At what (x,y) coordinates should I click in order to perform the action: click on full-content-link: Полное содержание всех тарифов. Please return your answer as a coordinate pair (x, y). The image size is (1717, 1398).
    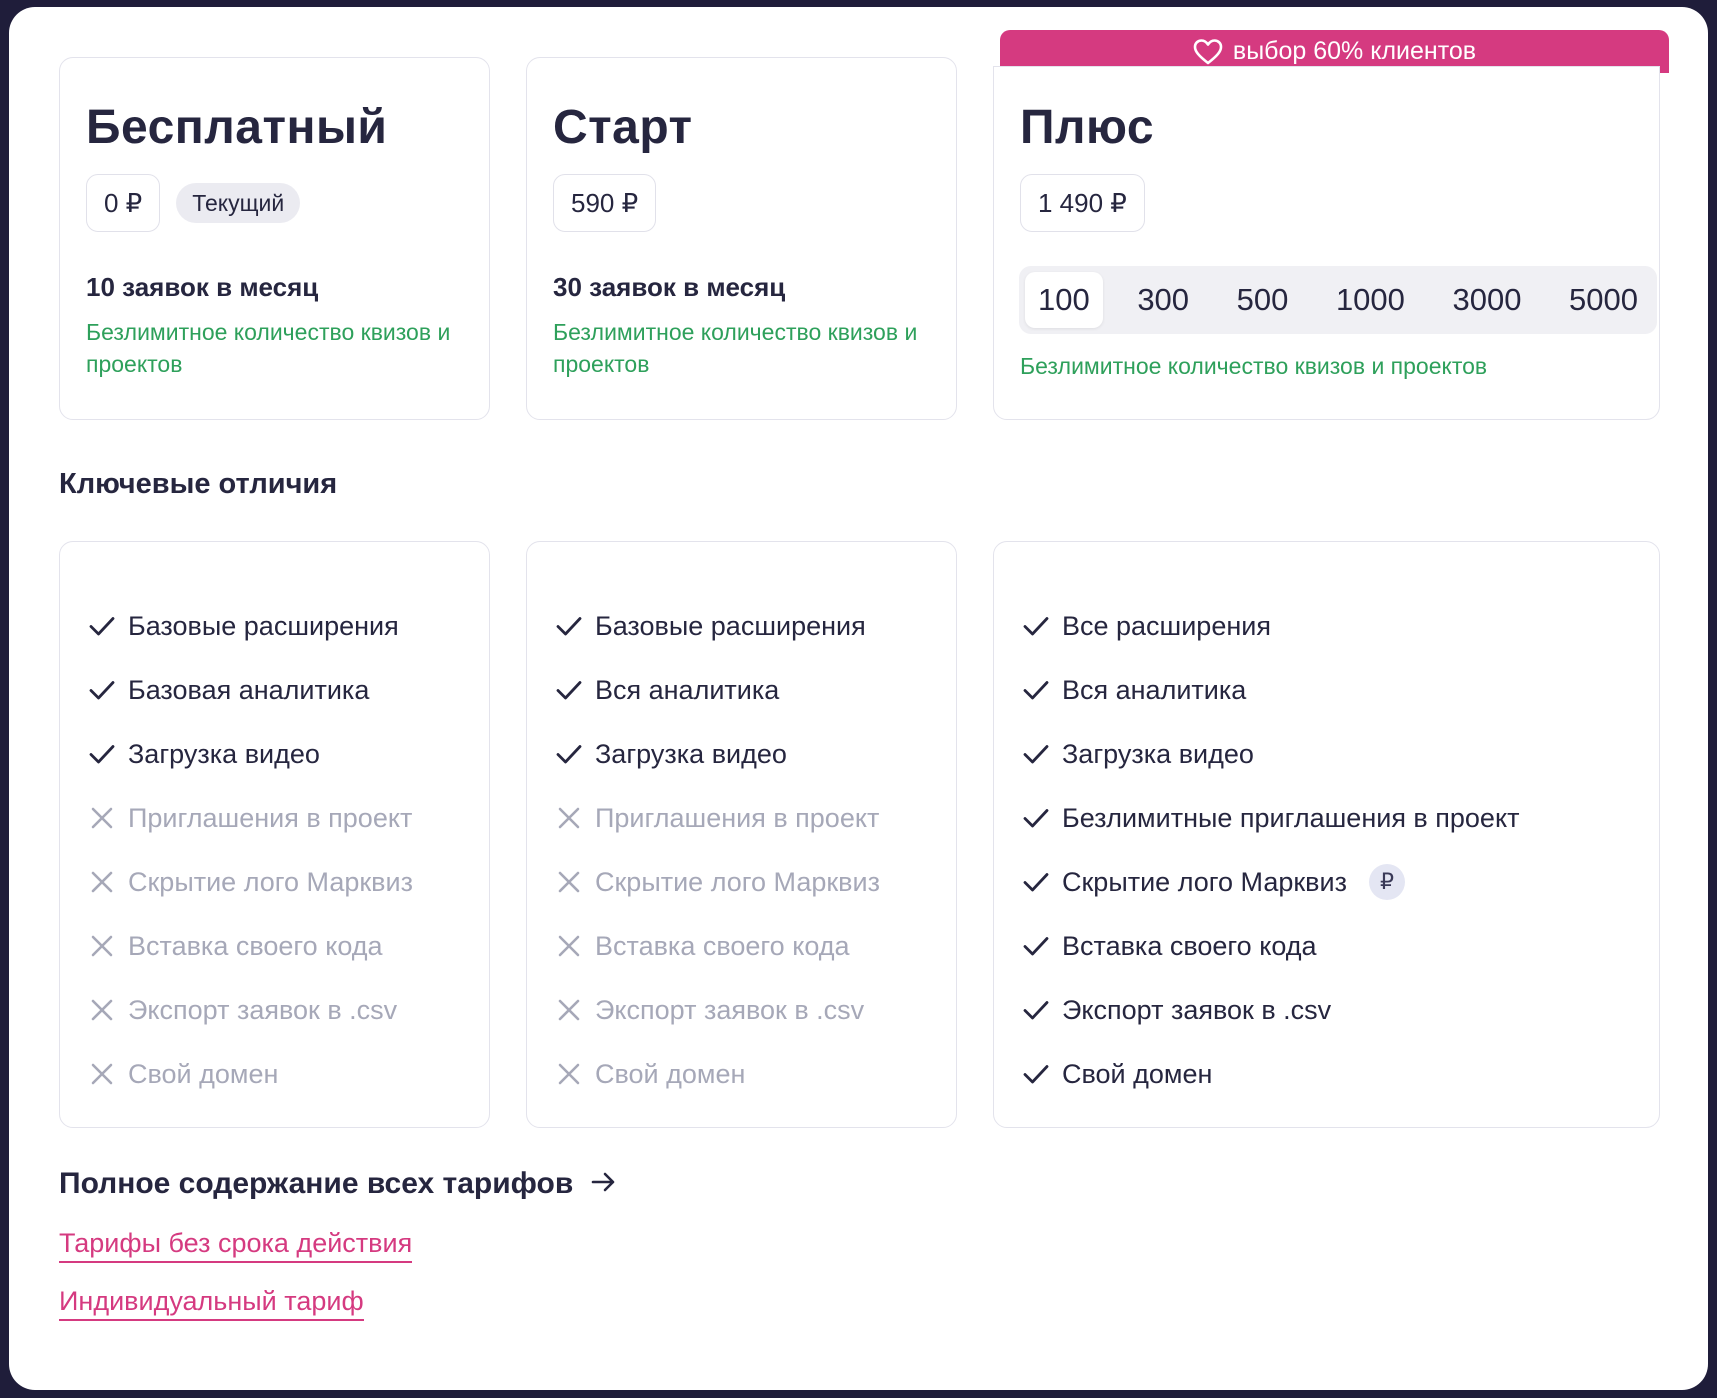
    Looking at the image, I should click on (338, 1184).